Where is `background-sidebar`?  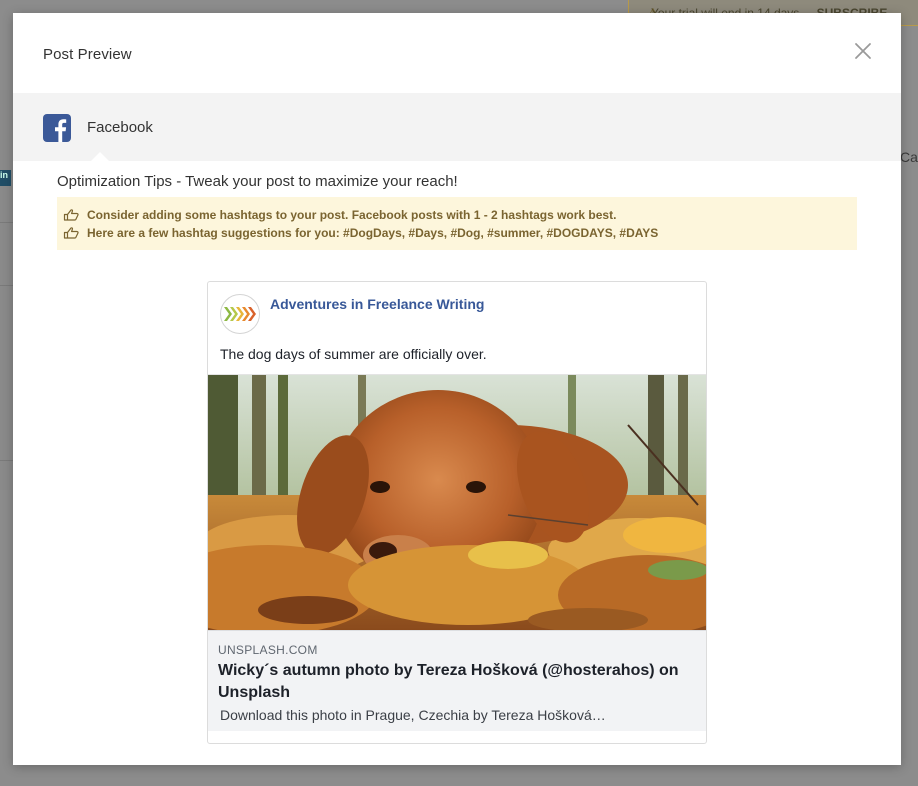 background-sidebar is located at coordinates (6, 290).